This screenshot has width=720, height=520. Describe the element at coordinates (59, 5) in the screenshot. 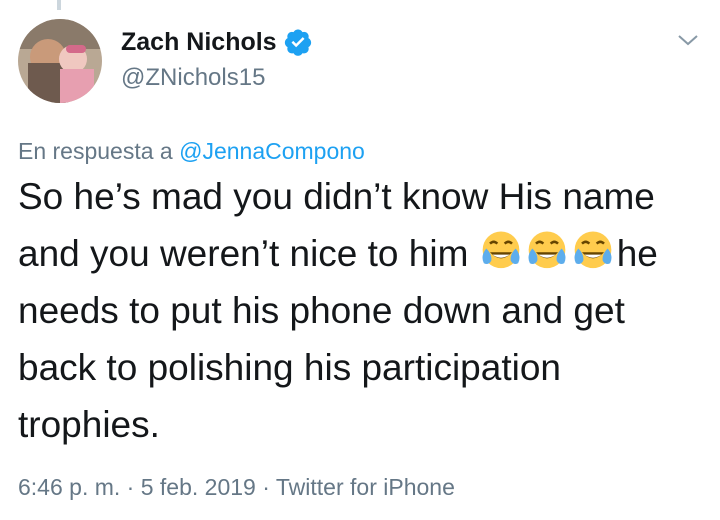

I see `thread-connector-line` at that location.